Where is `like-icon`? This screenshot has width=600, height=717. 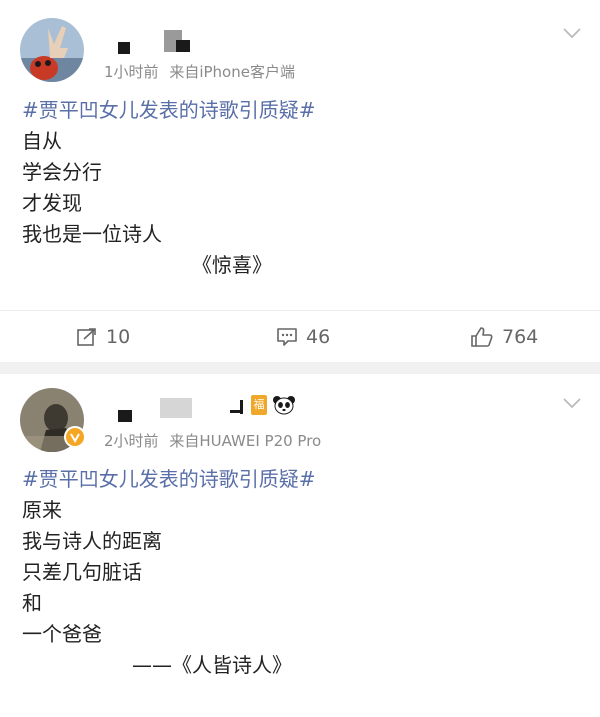
like-icon is located at coordinates (482, 337).